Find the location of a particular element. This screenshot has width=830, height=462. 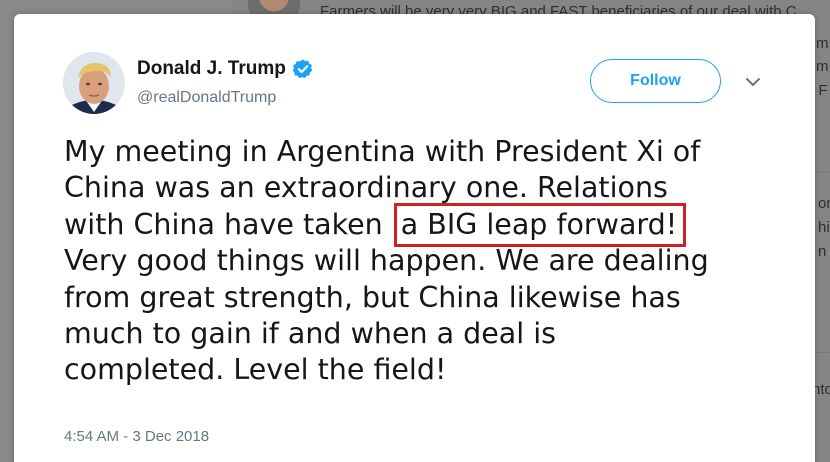

author-display-name: Donald J. Trump is located at coordinates (225, 69).